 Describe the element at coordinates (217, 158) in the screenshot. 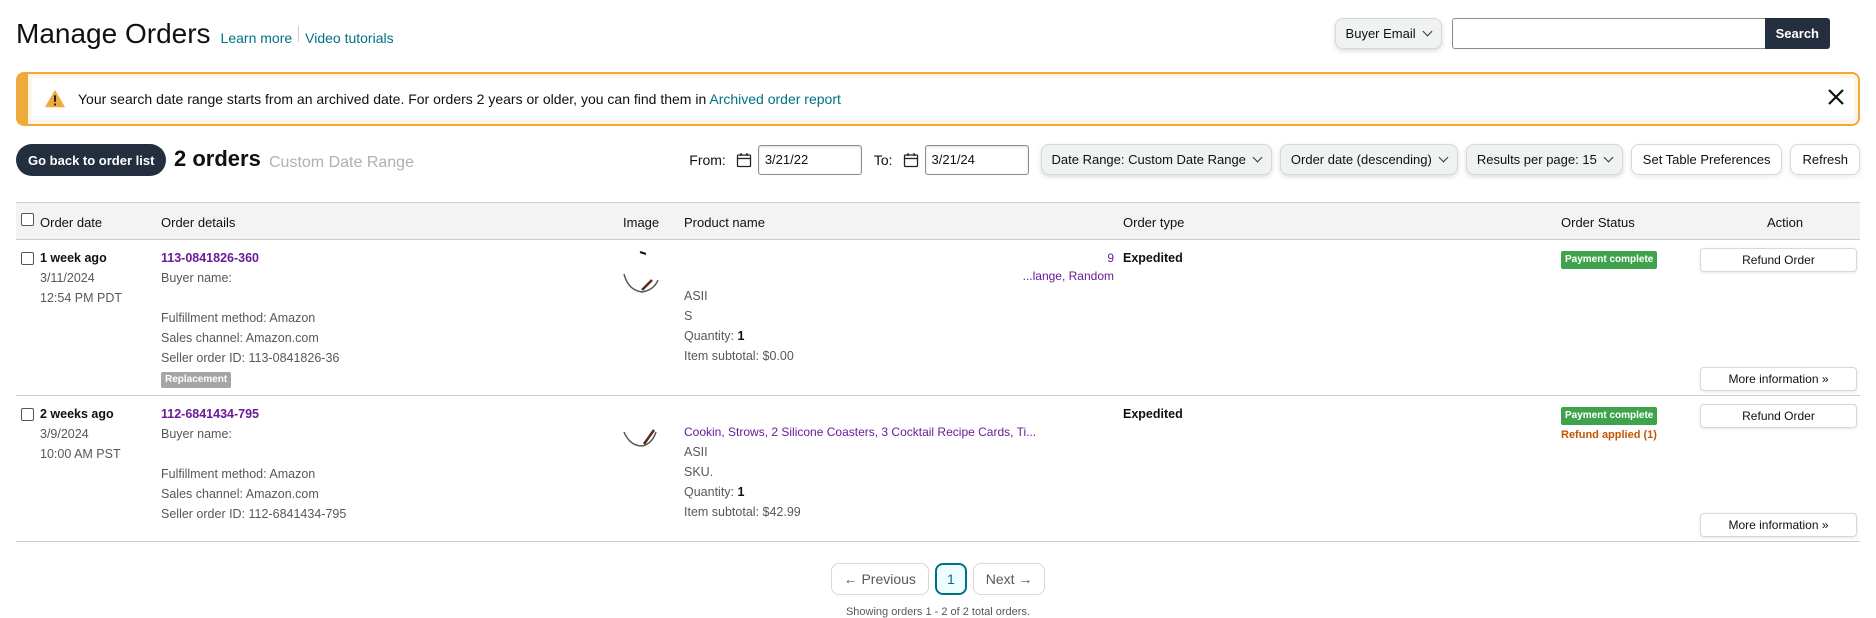

I see `orders-count: 2 orders` at that location.